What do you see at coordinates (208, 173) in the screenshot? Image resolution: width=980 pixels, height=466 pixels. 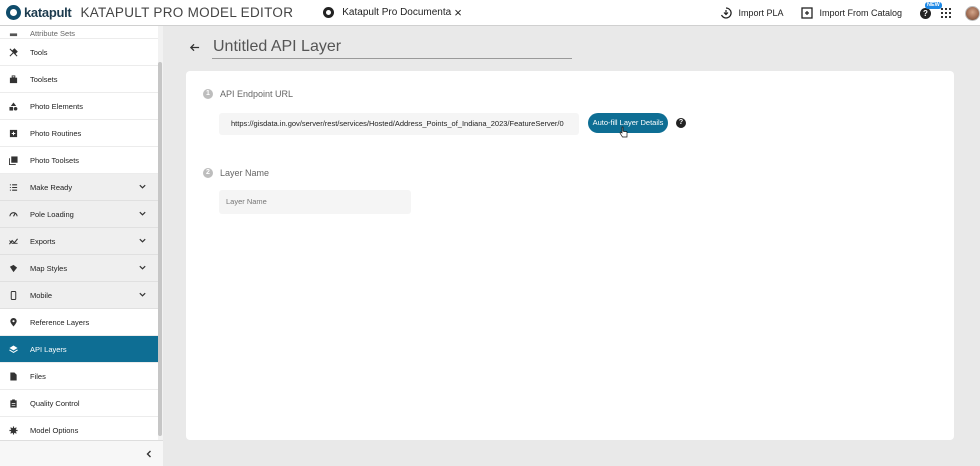 I see `step-number: 2` at bounding box center [208, 173].